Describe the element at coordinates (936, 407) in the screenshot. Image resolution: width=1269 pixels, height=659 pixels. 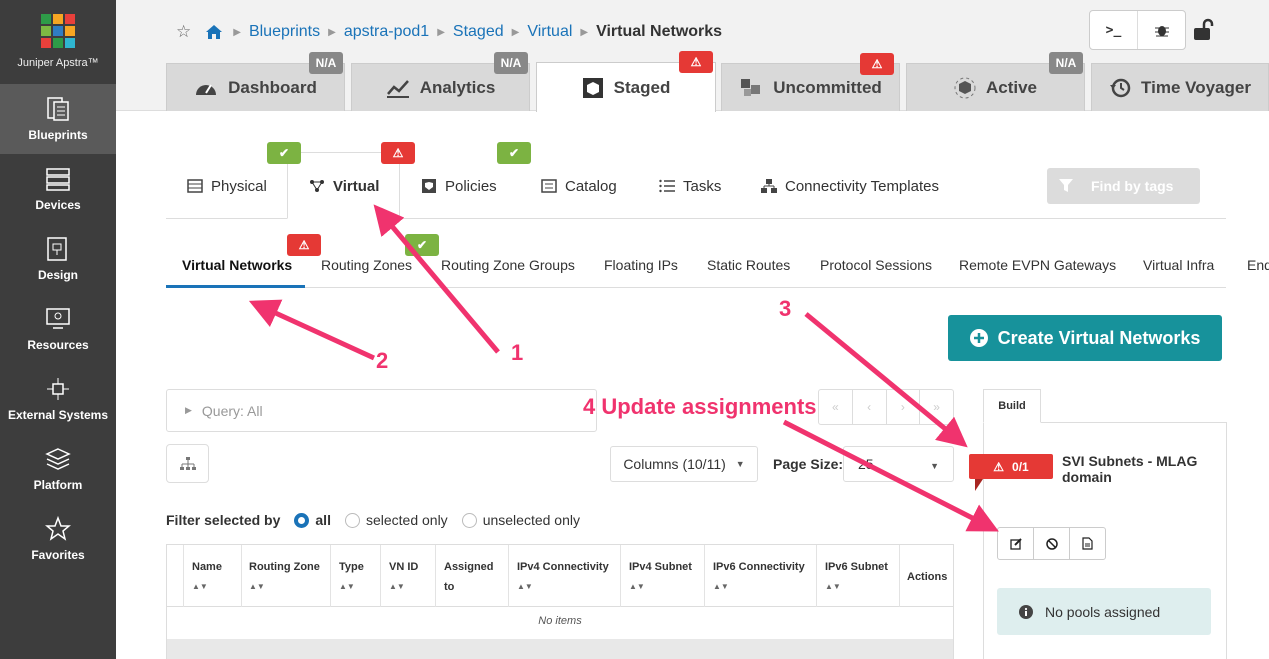
I see `last-page-button: »` at that location.